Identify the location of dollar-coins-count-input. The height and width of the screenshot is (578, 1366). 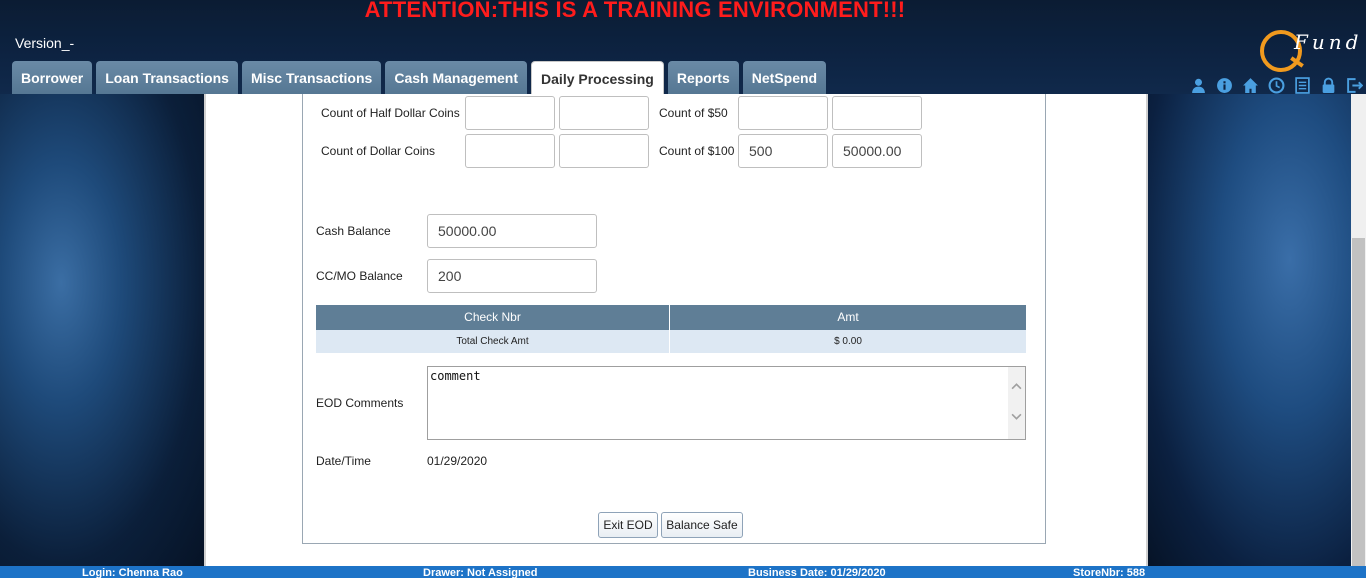
(510, 151).